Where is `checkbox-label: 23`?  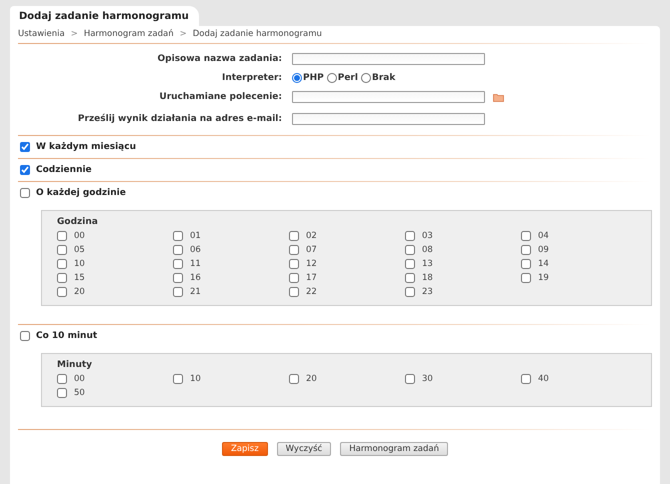
checkbox-label: 23 is located at coordinates (427, 292).